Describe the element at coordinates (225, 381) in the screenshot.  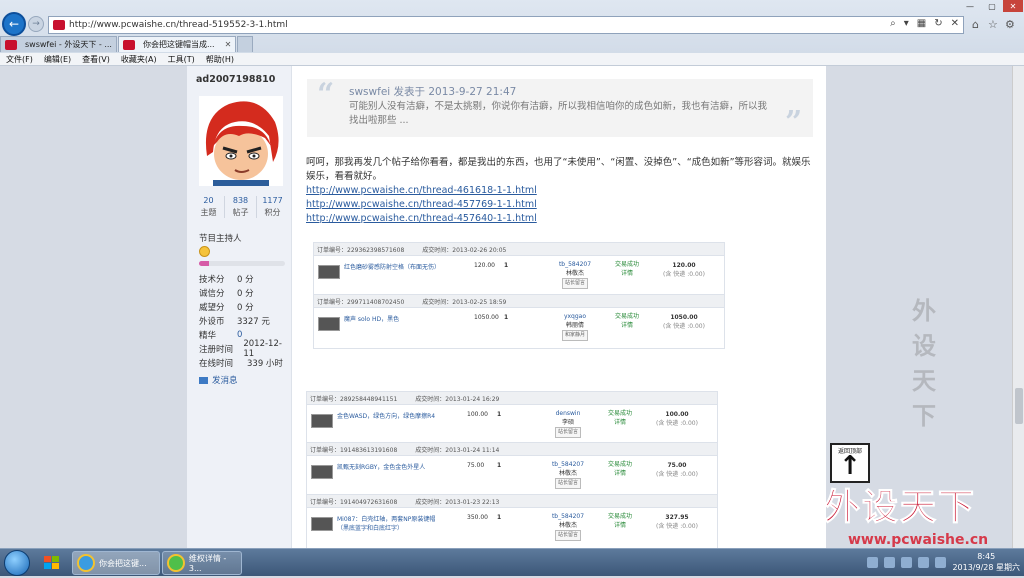
I see `send-message-label: 发消息` at that location.